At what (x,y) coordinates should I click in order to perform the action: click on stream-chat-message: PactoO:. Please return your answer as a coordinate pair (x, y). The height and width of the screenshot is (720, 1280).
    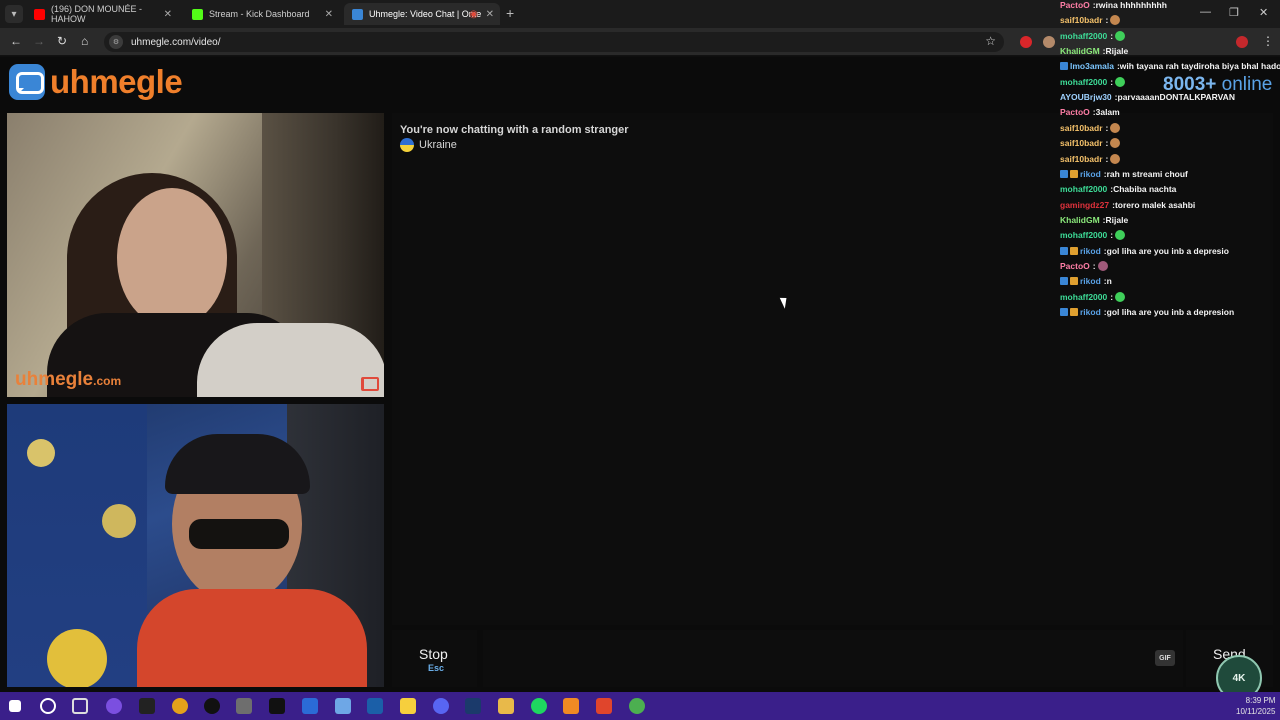
    Looking at the image, I should click on (1084, 265).